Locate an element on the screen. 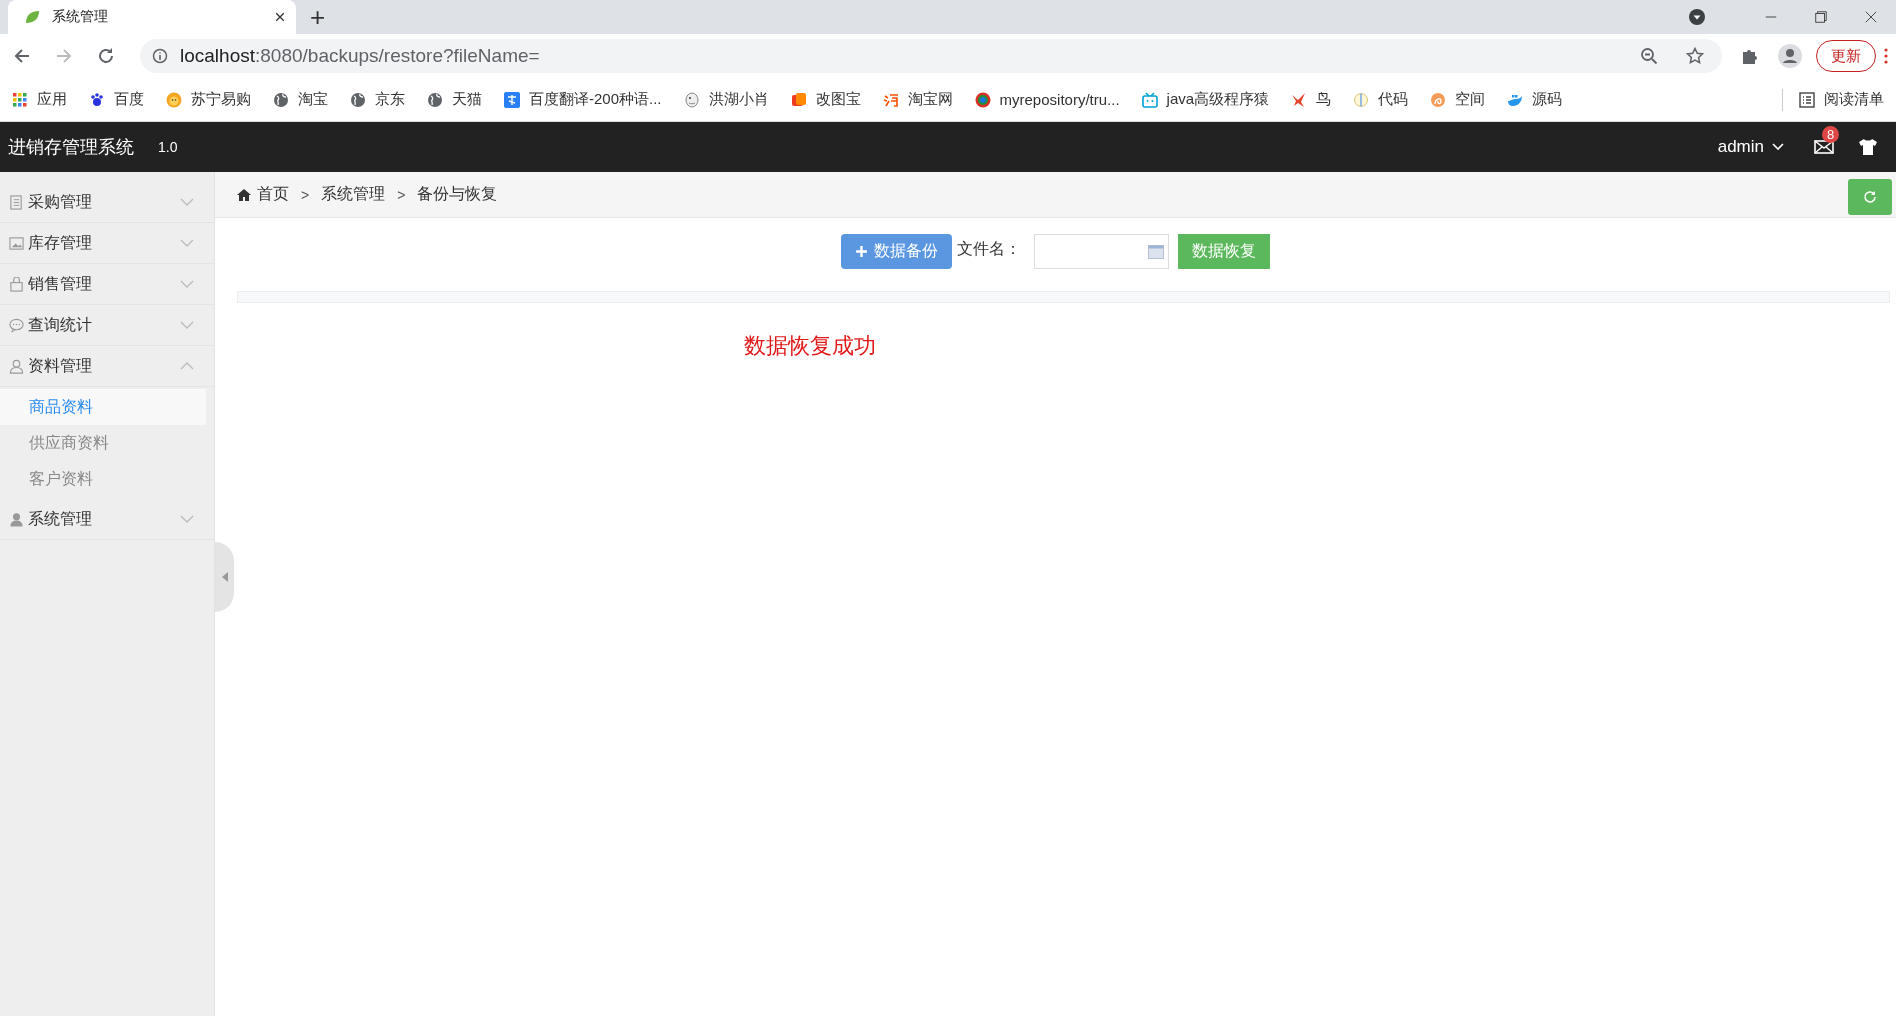 Image resolution: width=1896 pixels, height=1016 pixels. menu-item: 销售管理 is located at coordinates (107, 284).